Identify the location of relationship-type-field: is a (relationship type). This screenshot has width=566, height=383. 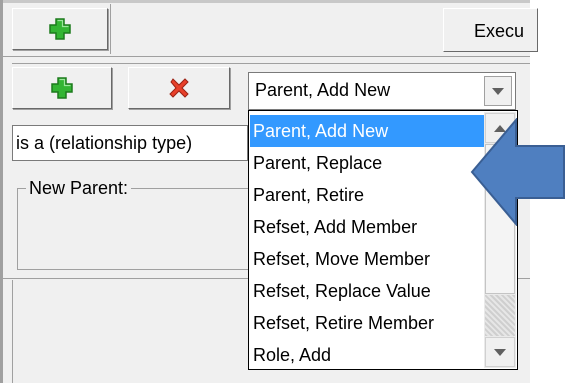
(130, 143).